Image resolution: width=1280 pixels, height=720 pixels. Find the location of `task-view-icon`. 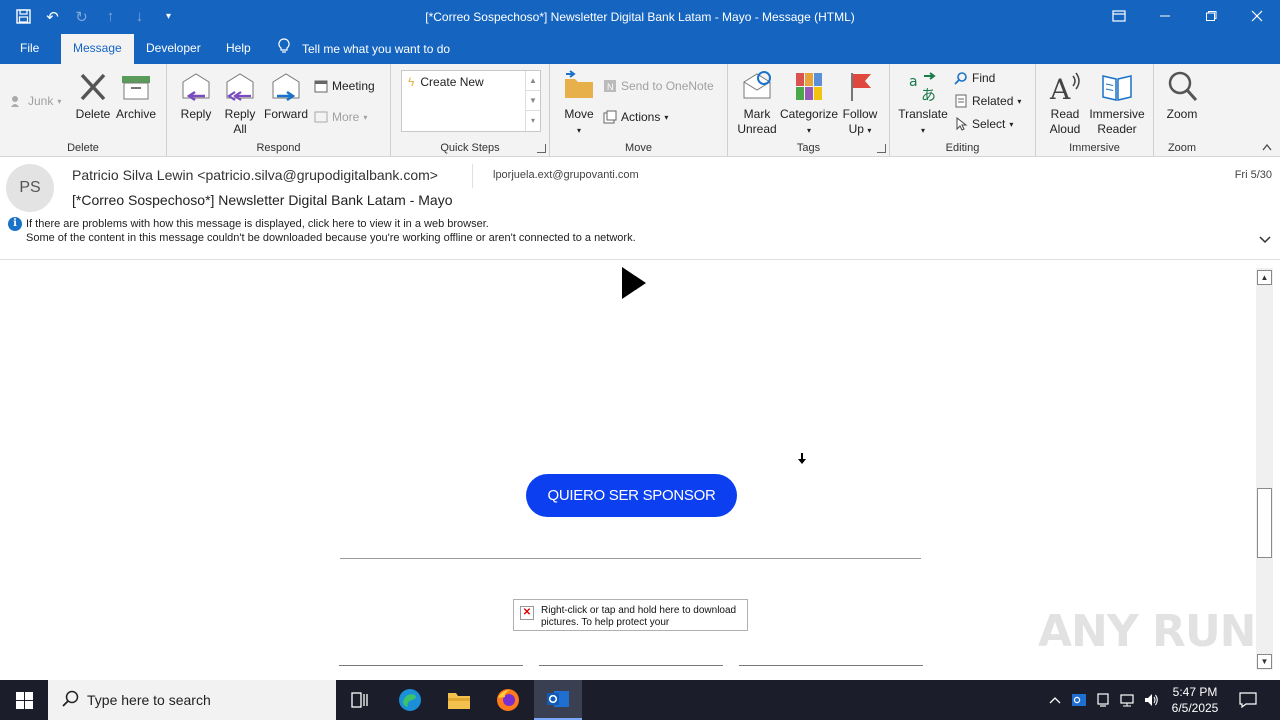

task-view-icon is located at coordinates (360, 700).